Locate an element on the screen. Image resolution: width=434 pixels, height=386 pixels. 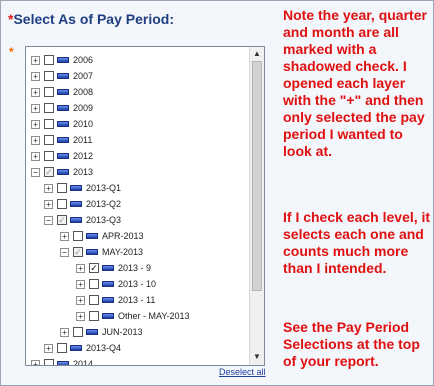
tree-node: +2007 is located at coordinates (62, 76).